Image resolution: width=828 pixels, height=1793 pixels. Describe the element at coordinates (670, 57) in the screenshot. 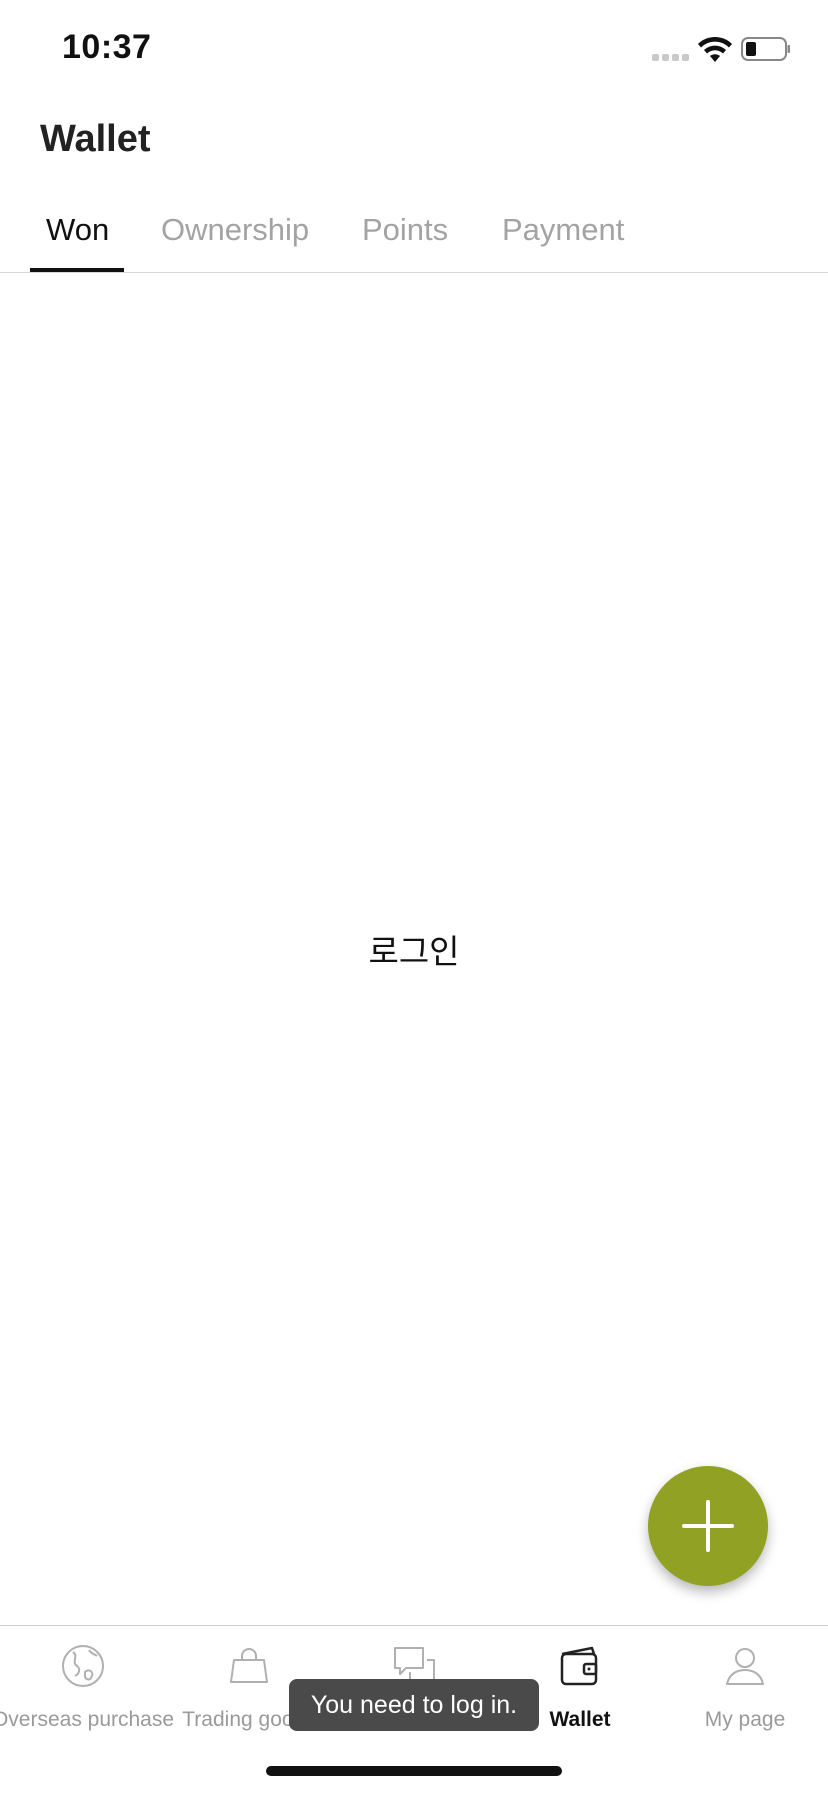

I see `cellular-signal-icon` at that location.